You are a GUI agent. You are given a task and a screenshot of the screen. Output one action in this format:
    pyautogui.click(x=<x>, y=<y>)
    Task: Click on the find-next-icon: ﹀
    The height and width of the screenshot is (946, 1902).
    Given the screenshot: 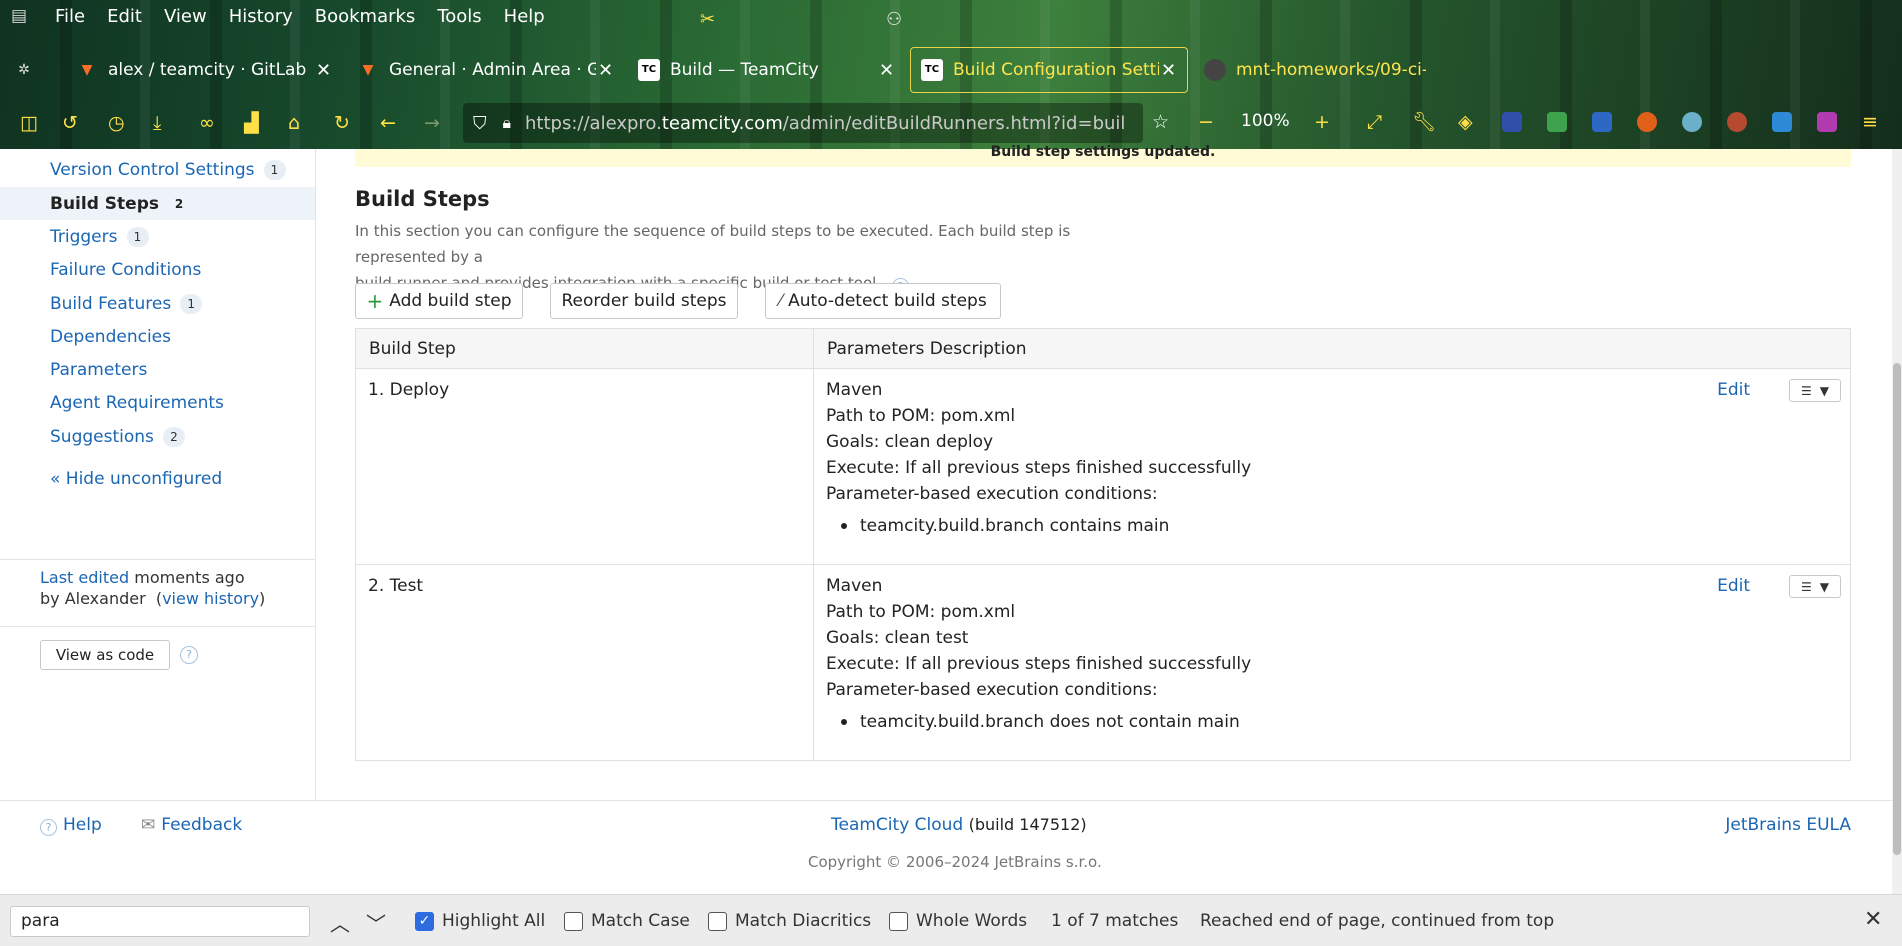 What is the action you would take?
    pyautogui.click(x=376, y=922)
    